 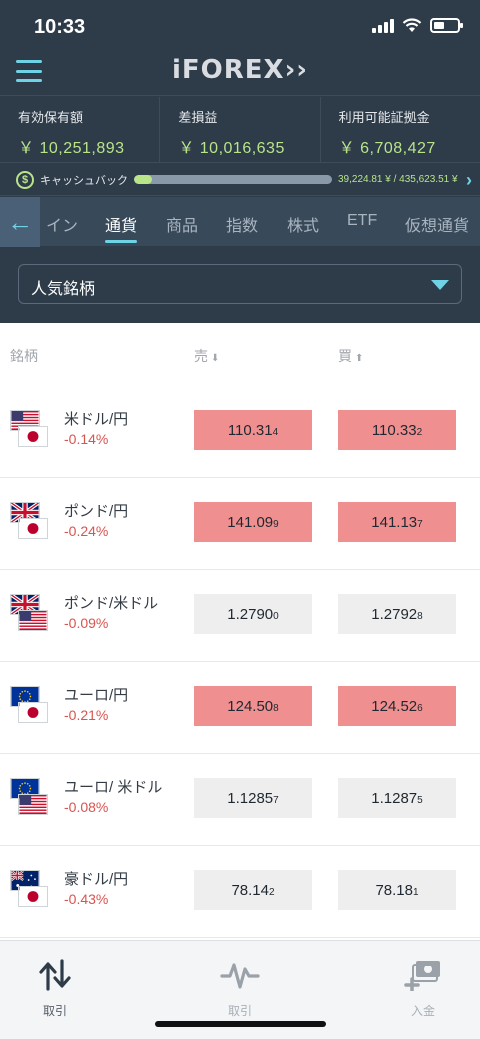 I want to click on pair-name: ポンド/円, so click(x=96, y=511).